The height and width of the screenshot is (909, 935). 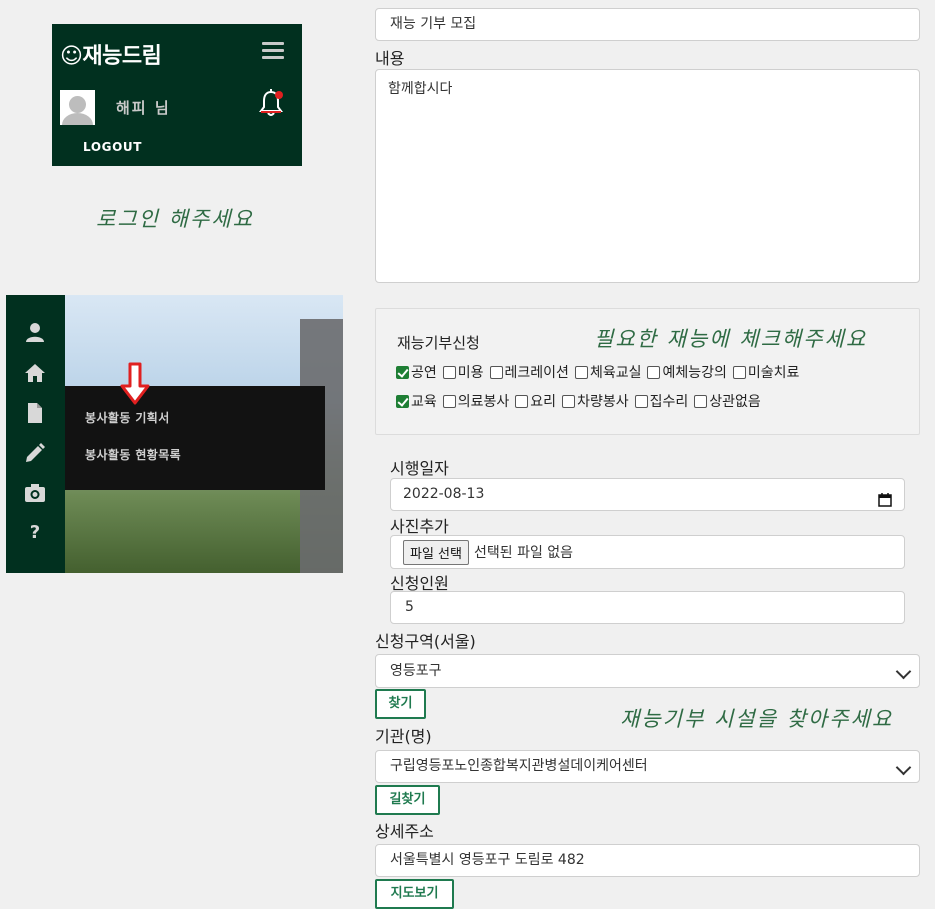 What do you see at coordinates (35, 413) in the screenshot?
I see `document-icon` at bounding box center [35, 413].